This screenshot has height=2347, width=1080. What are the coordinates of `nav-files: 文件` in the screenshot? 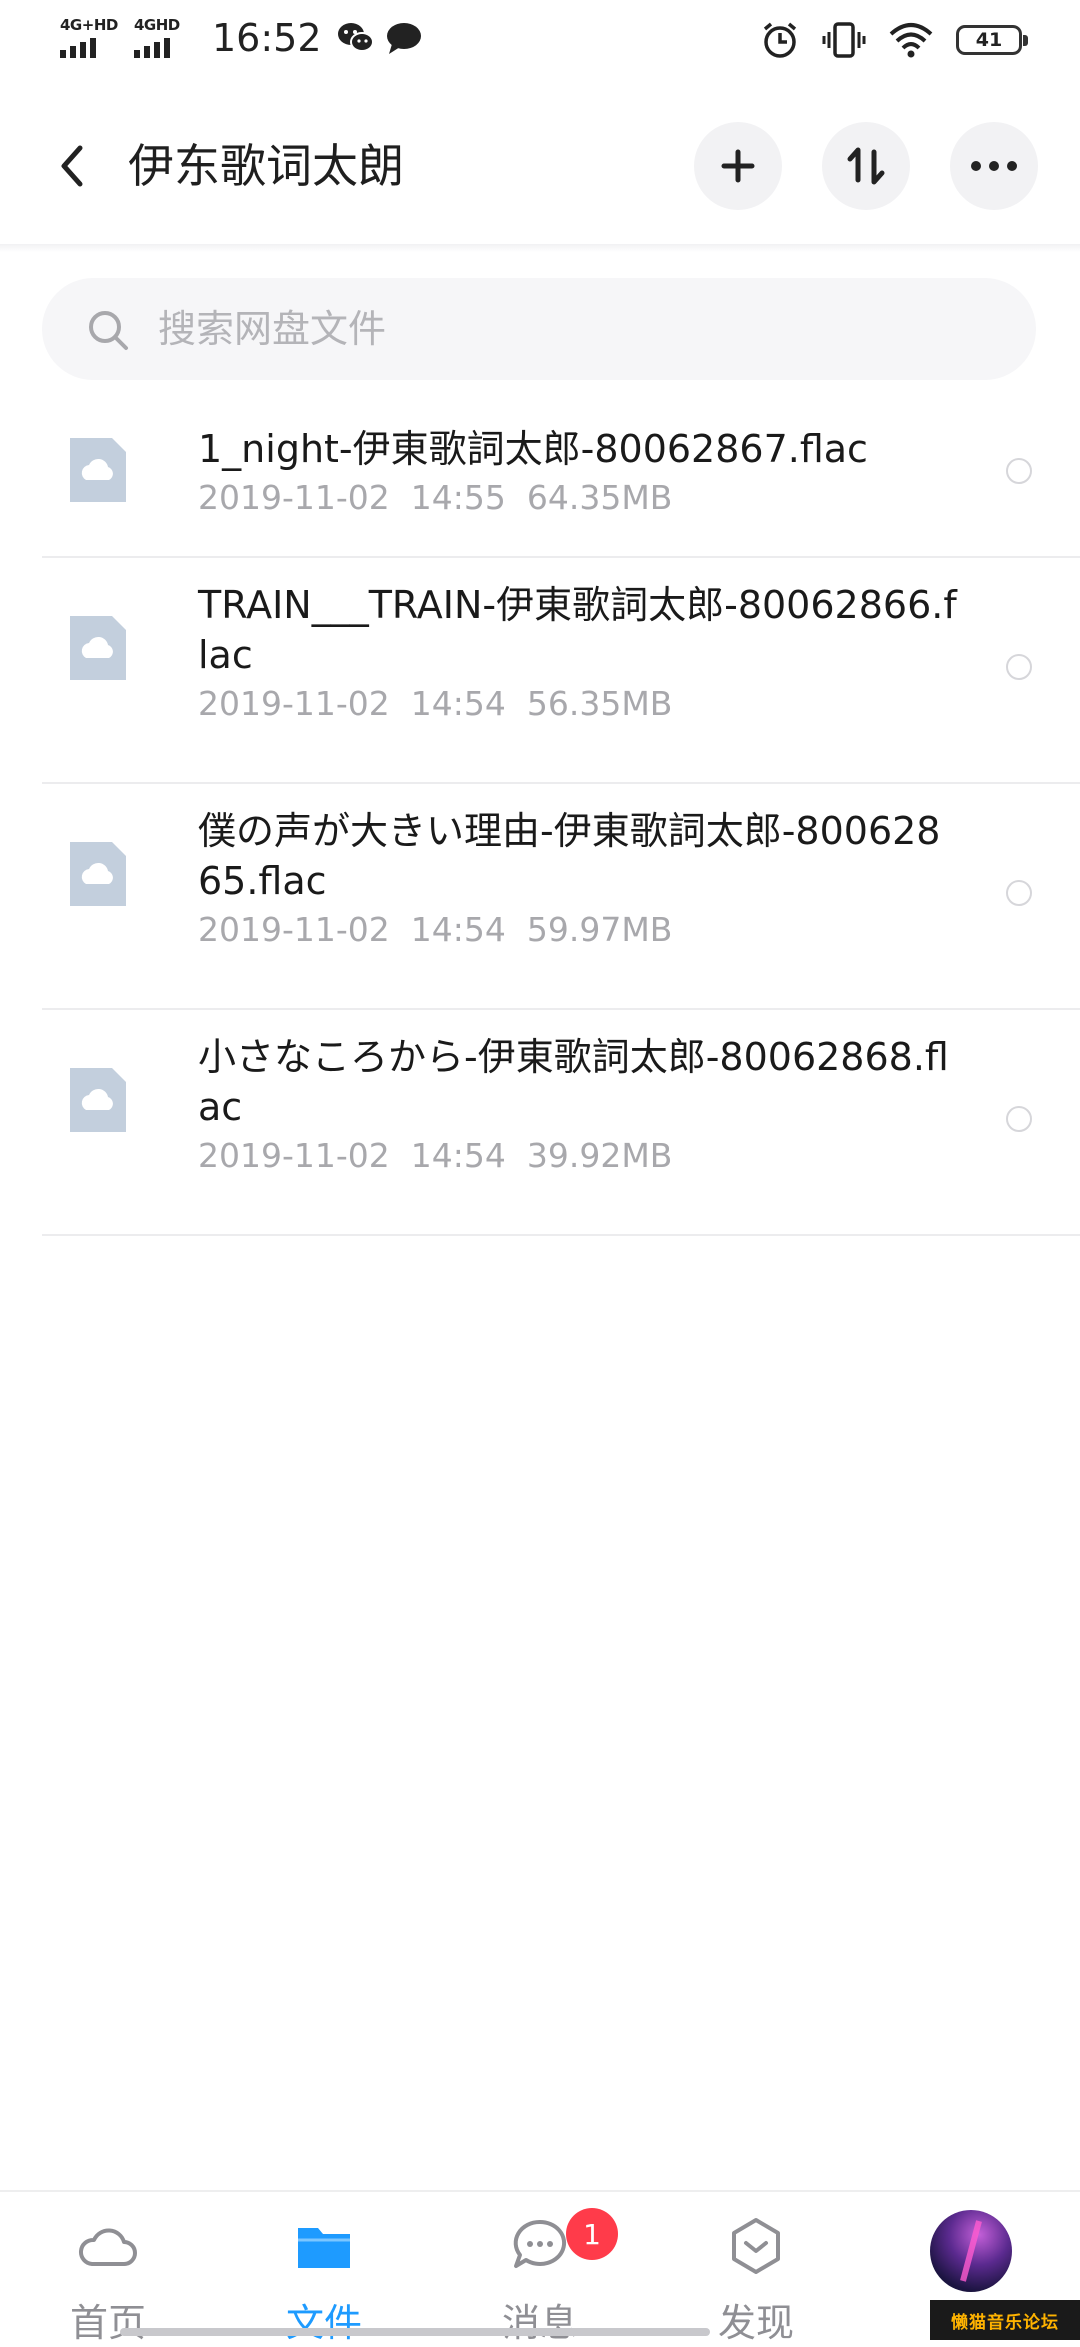 It's located at (324, 2268).